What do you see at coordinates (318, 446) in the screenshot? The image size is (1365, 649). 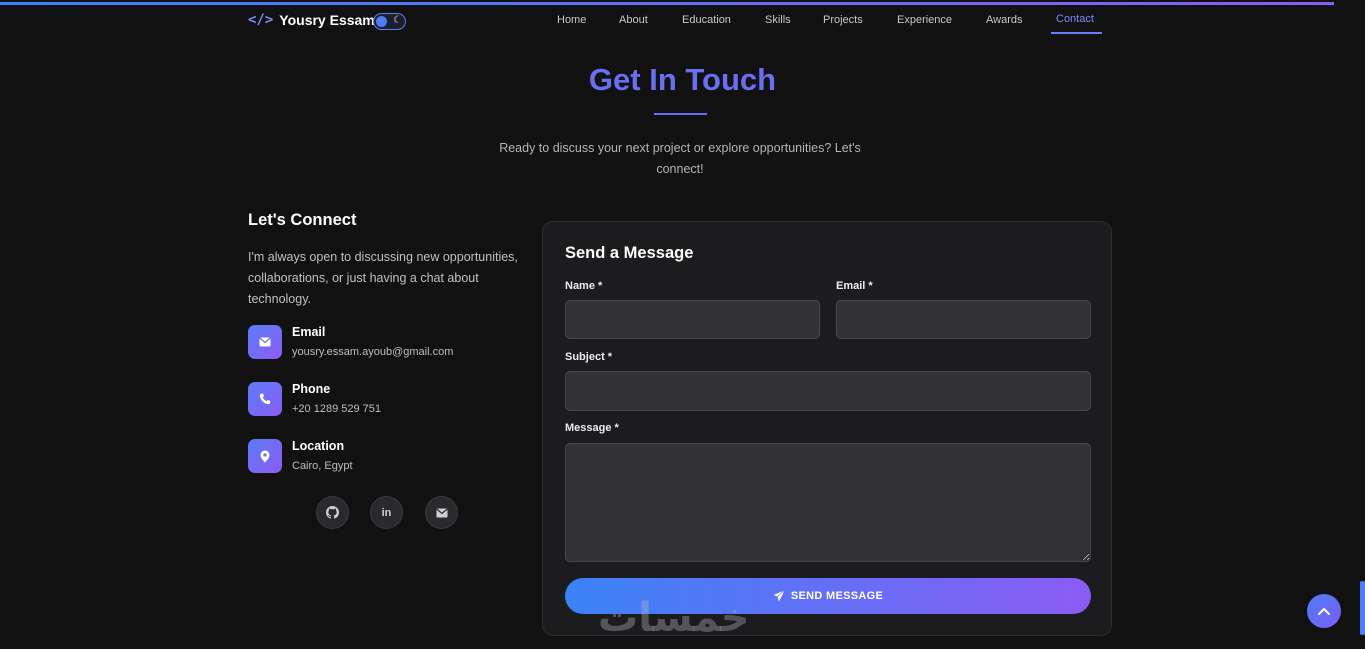 I see `contact-label: Location` at bounding box center [318, 446].